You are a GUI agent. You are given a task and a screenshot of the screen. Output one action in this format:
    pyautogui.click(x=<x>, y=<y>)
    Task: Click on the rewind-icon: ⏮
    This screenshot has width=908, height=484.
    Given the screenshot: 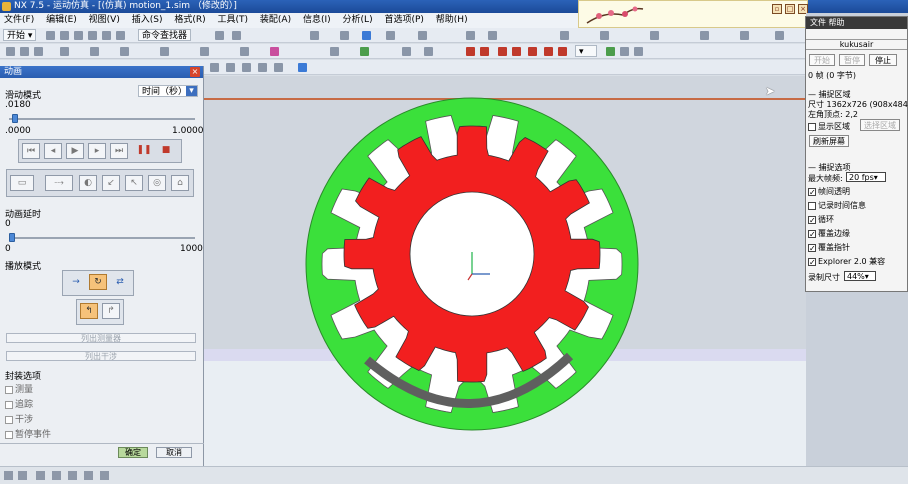 What is the action you would take?
    pyautogui.click(x=31, y=151)
    